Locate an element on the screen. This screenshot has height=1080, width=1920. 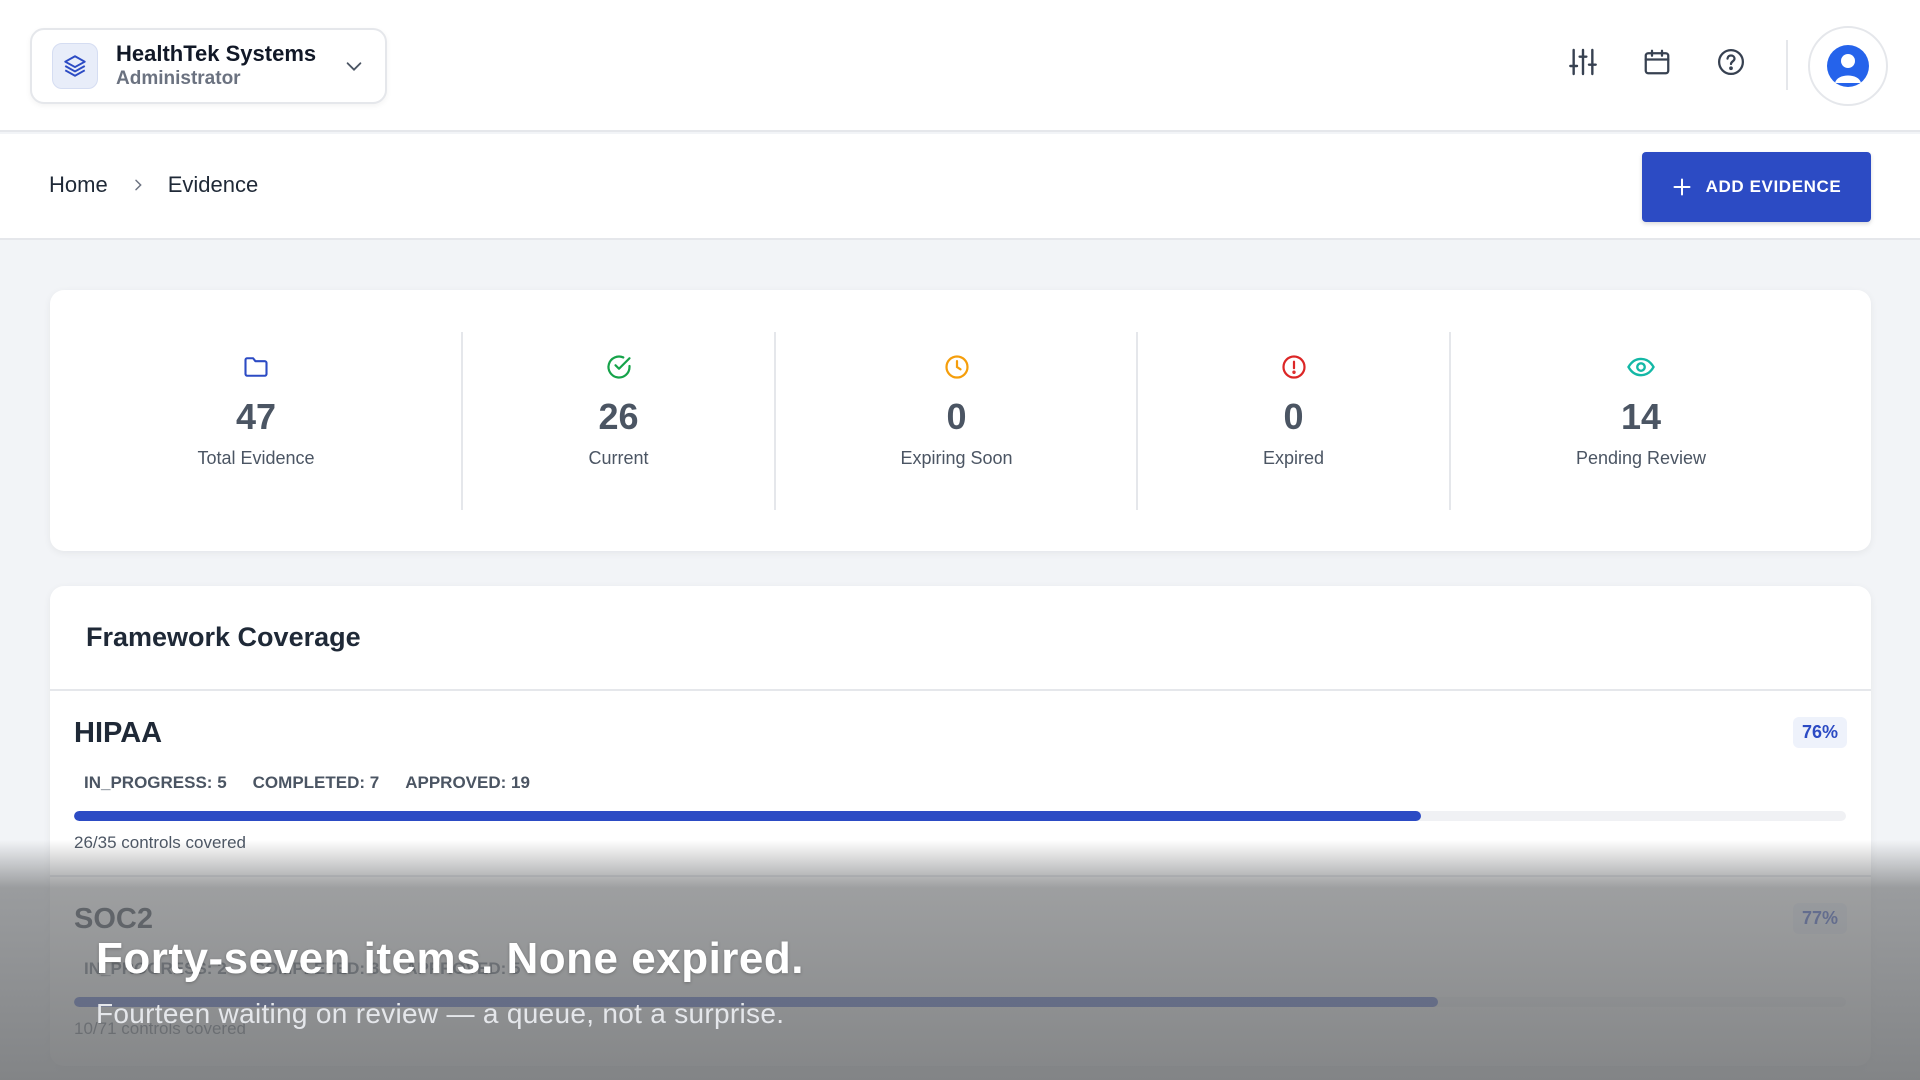
controls-covered: 26/35 controls covered is located at coordinates (160, 842).